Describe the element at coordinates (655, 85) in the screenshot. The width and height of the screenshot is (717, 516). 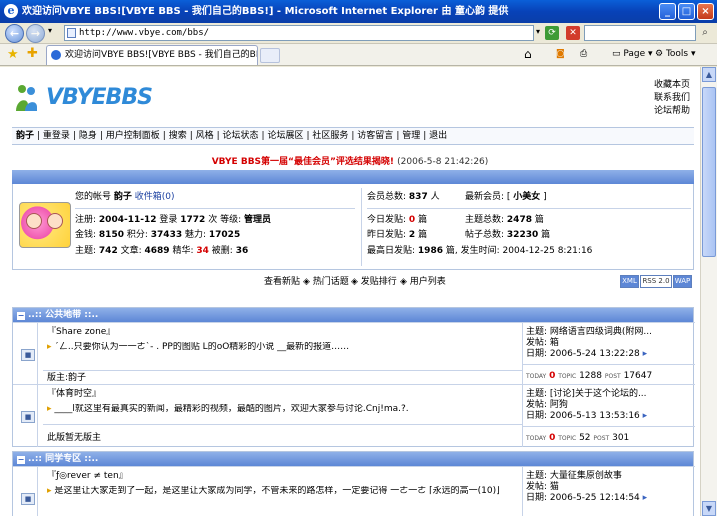
I see `link-bookmark: 收藏本页` at that location.